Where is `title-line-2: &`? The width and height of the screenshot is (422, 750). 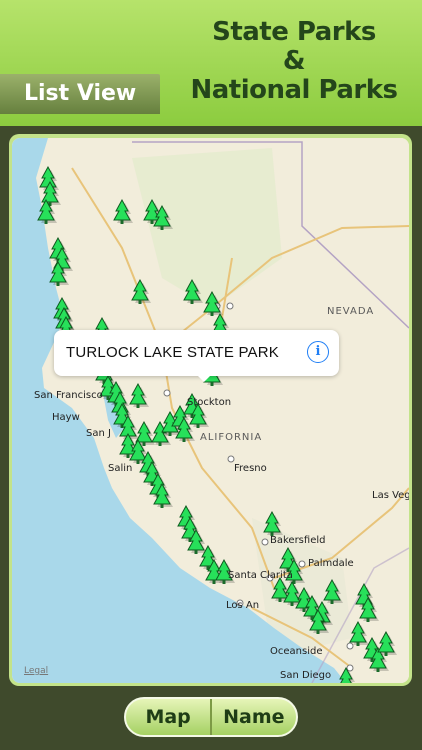 title-line-2: & is located at coordinates (294, 61).